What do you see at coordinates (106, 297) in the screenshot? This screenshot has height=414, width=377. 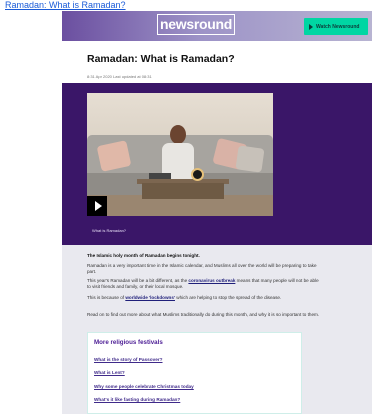 I see `paragraph-text: This is because of` at bounding box center [106, 297].